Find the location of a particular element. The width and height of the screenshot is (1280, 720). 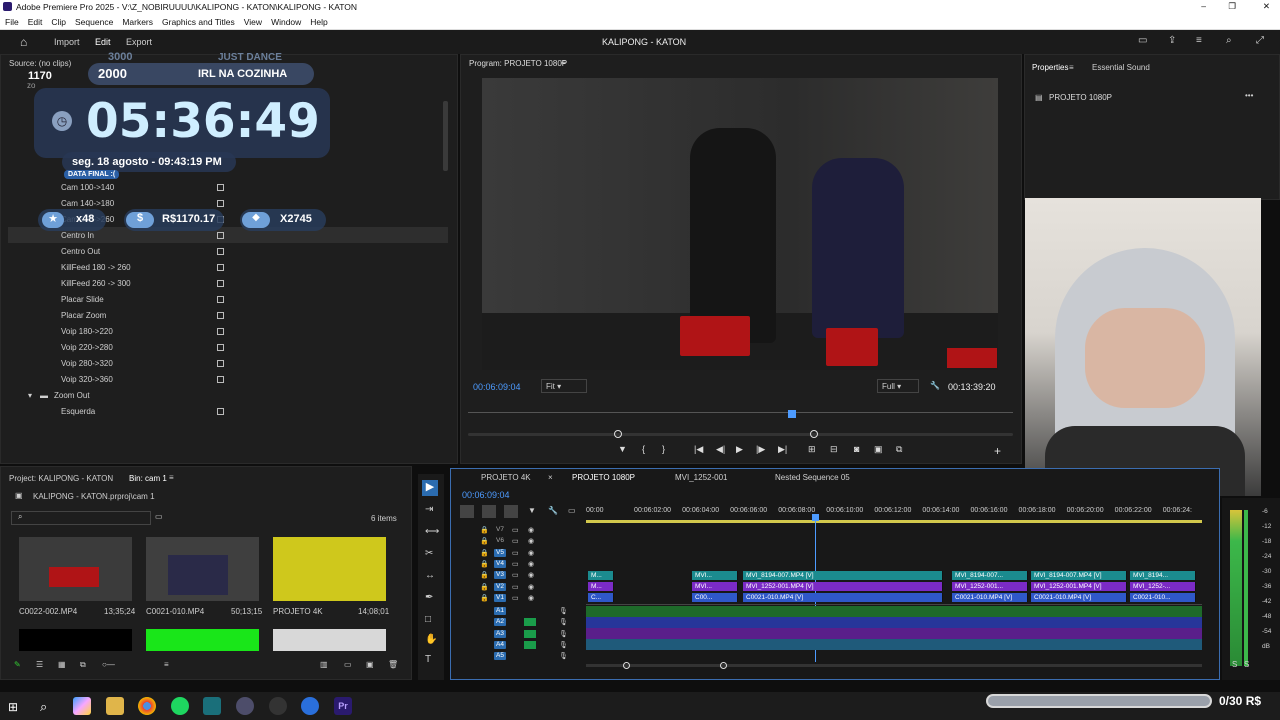

type-tool-icon: T is located at coordinates (428, 659).